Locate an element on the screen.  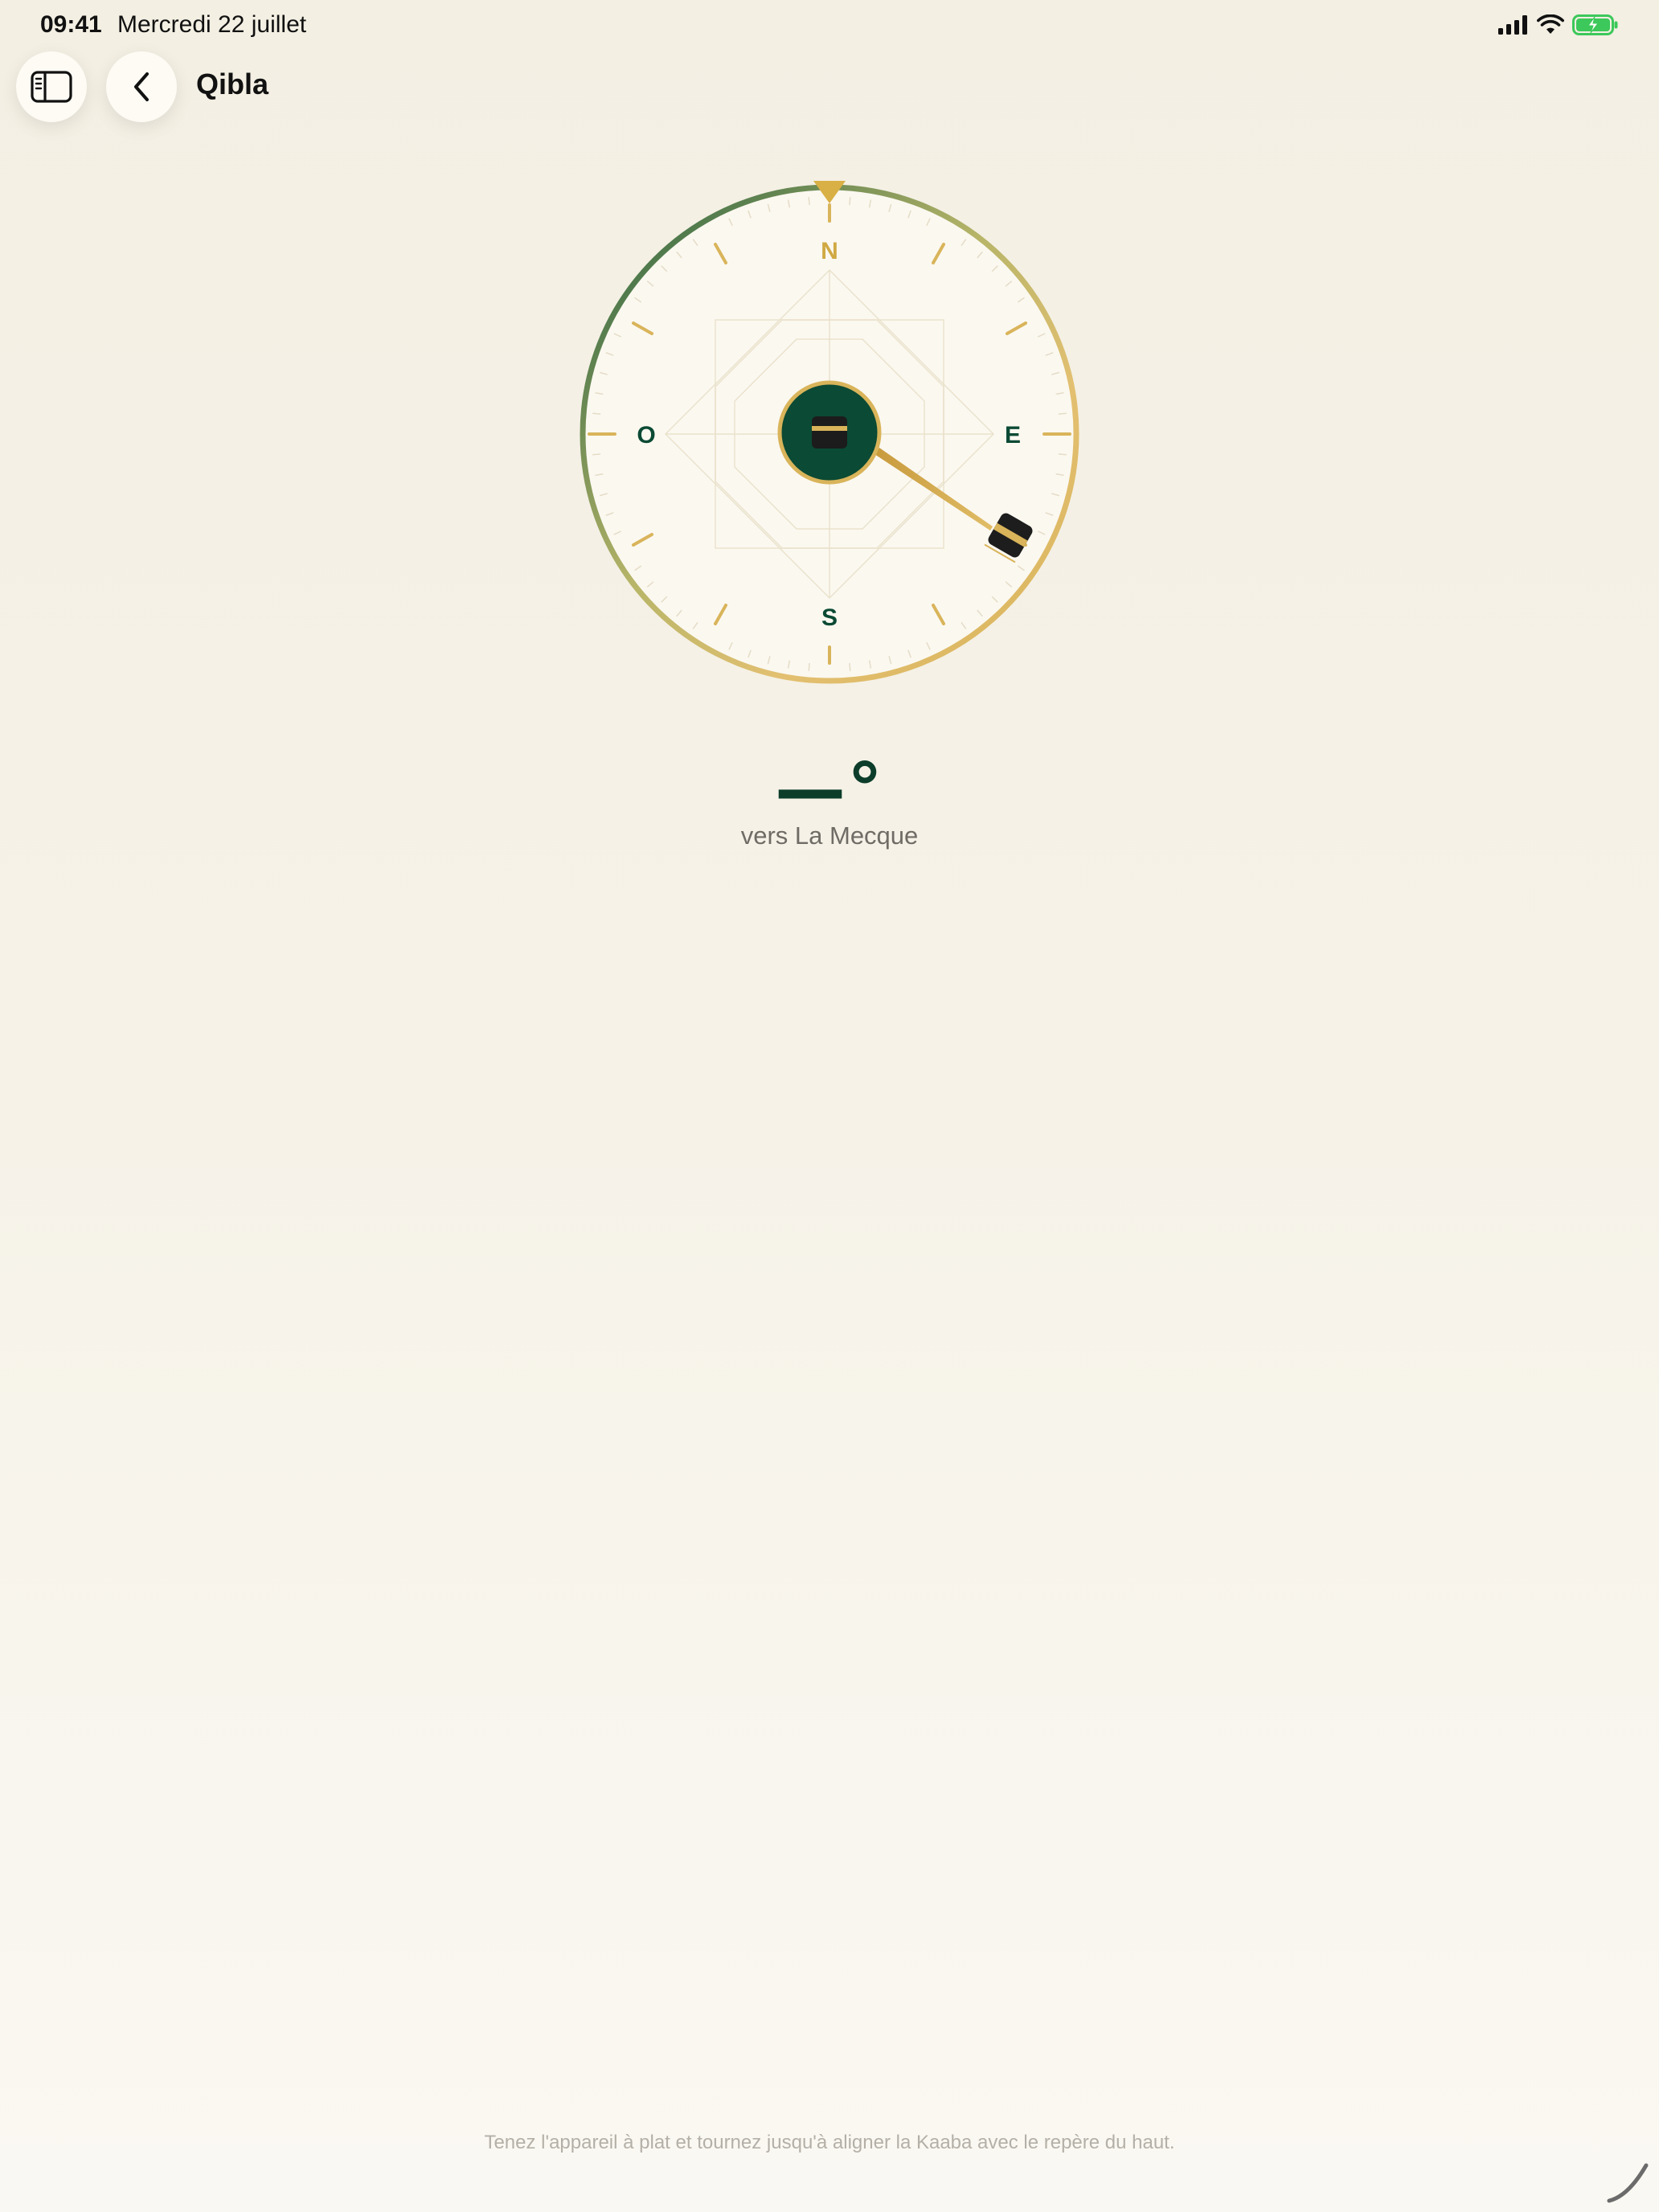
status-bar: 09:41 Mercredi 22 juillet is located at coordinates (829, 25).